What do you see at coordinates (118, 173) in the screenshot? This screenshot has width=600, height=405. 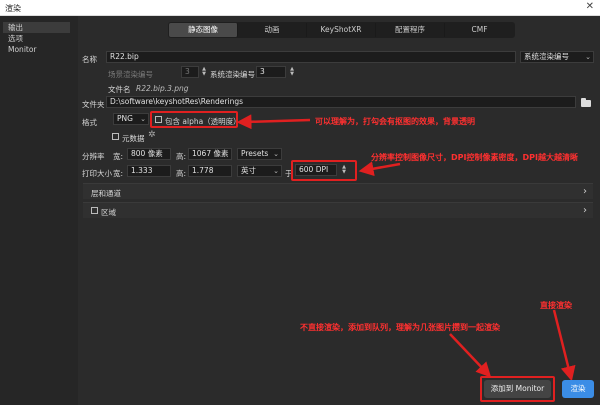 I see `print-width-label: 宽:` at bounding box center [118, 173].